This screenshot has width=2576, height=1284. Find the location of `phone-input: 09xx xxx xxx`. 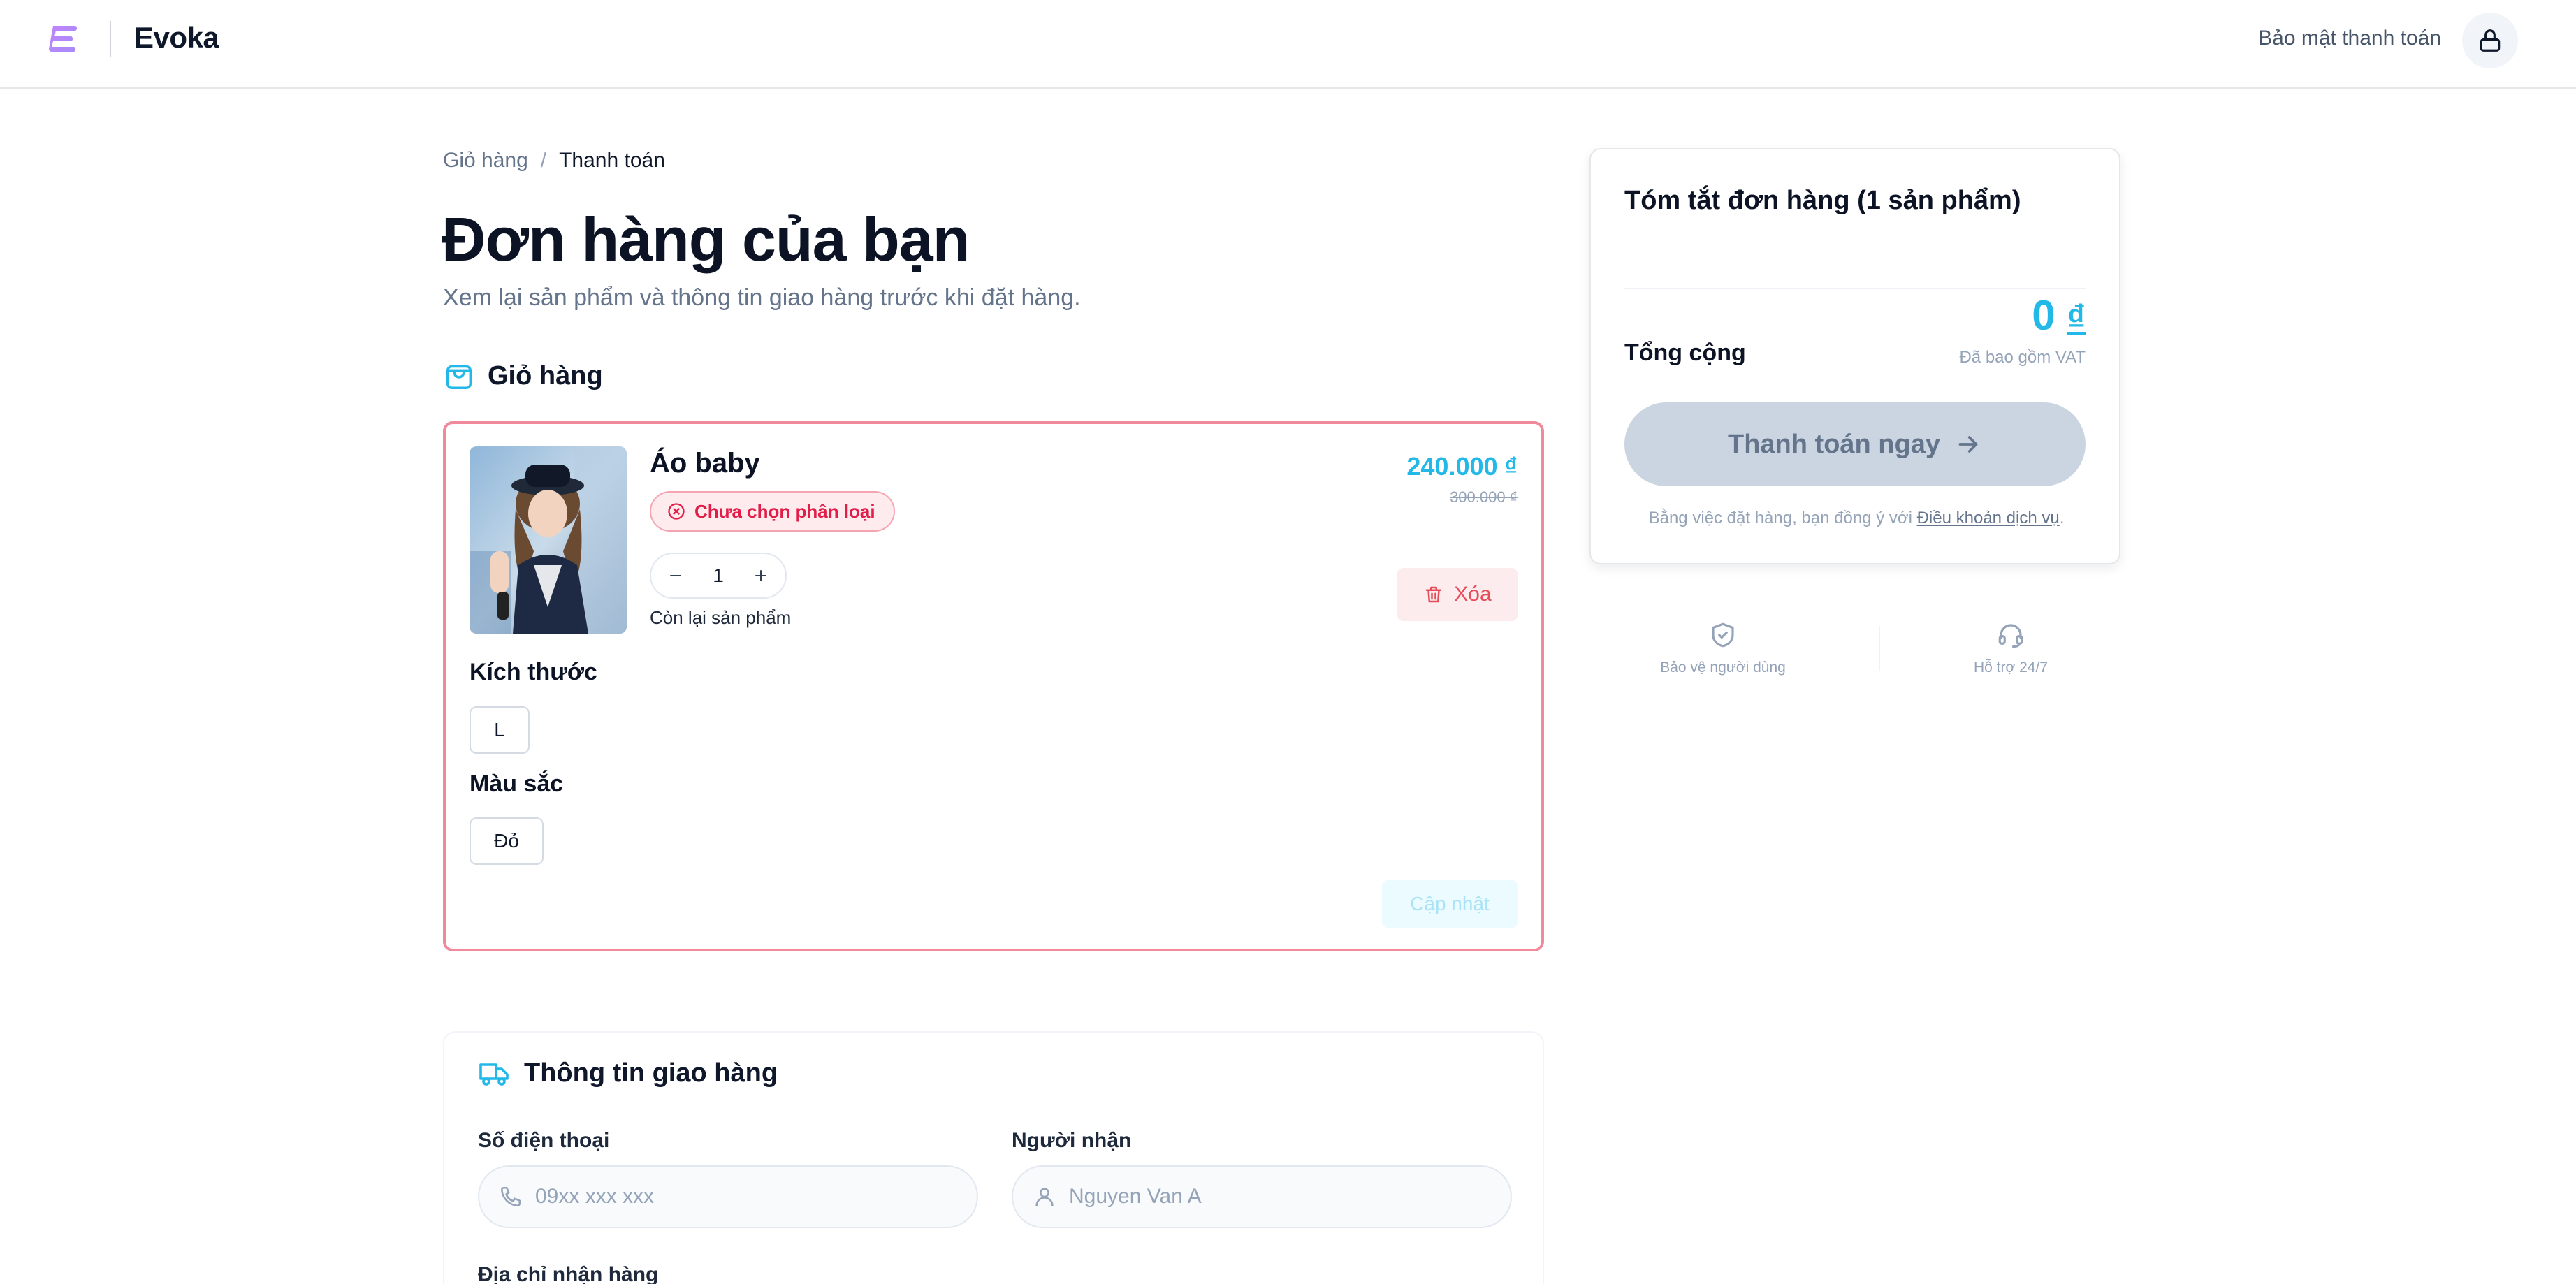

phone-input: 09xx xxx xxx is located at coordinates (728, 1196).